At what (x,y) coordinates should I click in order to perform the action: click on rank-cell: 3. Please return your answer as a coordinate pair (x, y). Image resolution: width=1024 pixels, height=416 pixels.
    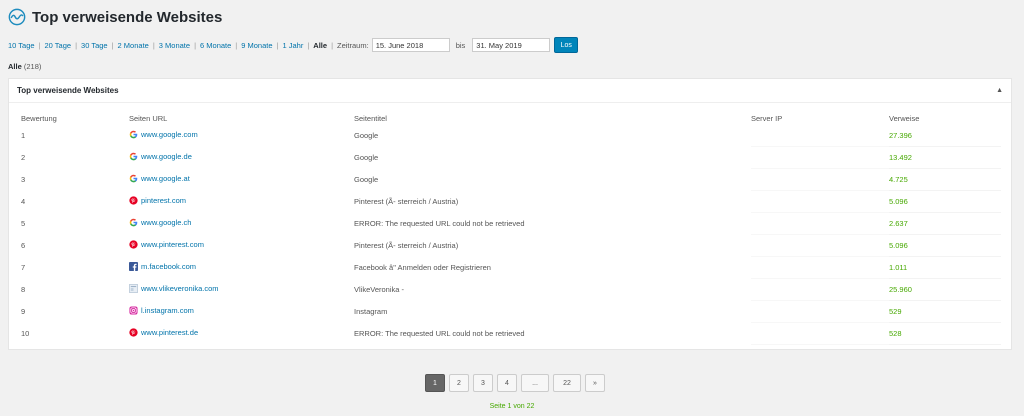
    Looking at the image, I should click on (23, 179).